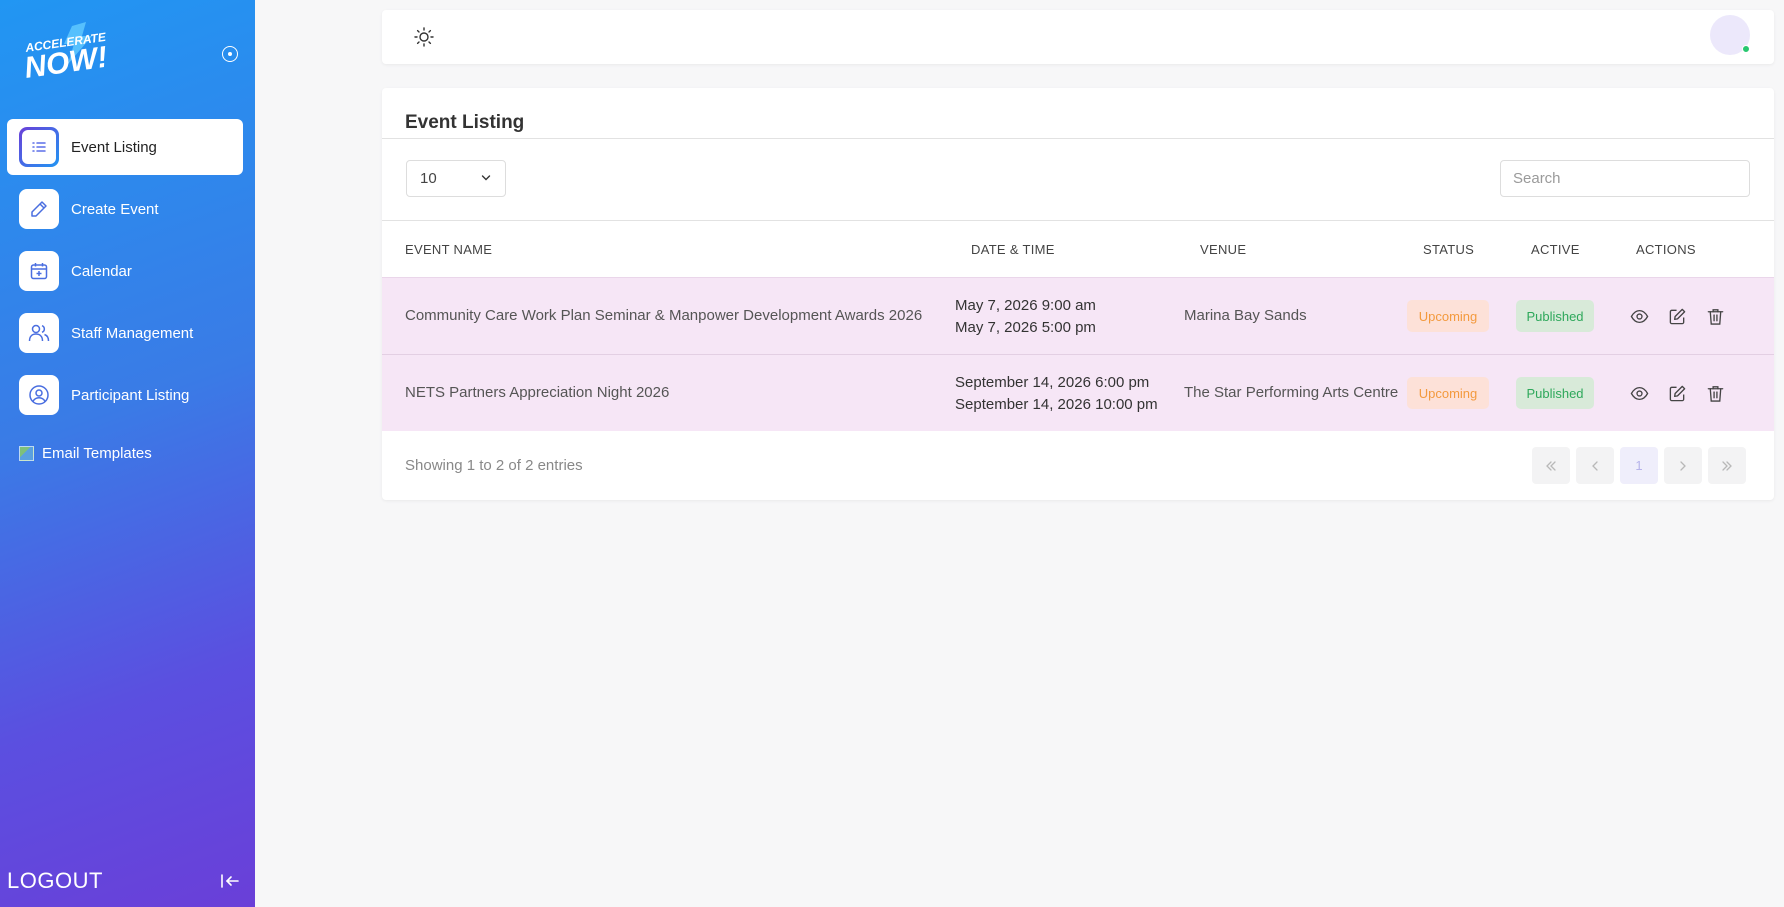  Describe the element at coordinates (97, 453) in the screenshot. I see `sidebar-item-label: Email Templates` at that location.